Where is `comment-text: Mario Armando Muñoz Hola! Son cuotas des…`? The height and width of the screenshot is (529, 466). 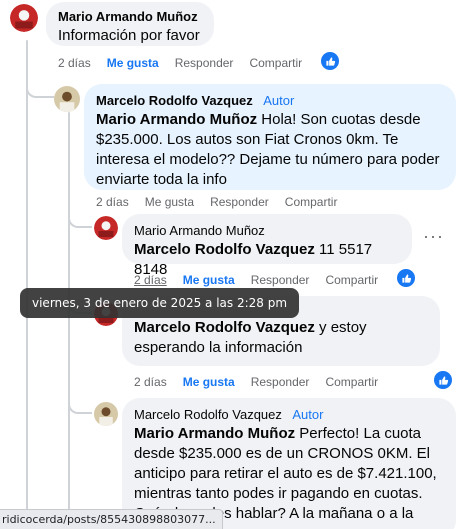 comment-text: Mario Armando Muñoz Hola! Son cuotas des… is located at coordinates (270, 150).